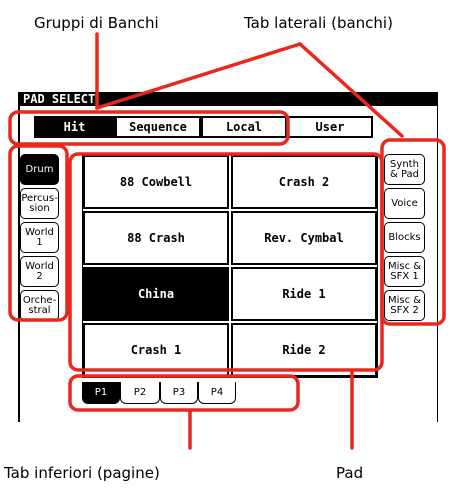  I want to click on side-tab-synth-pad: Synth & Pad, so click(404, 169).